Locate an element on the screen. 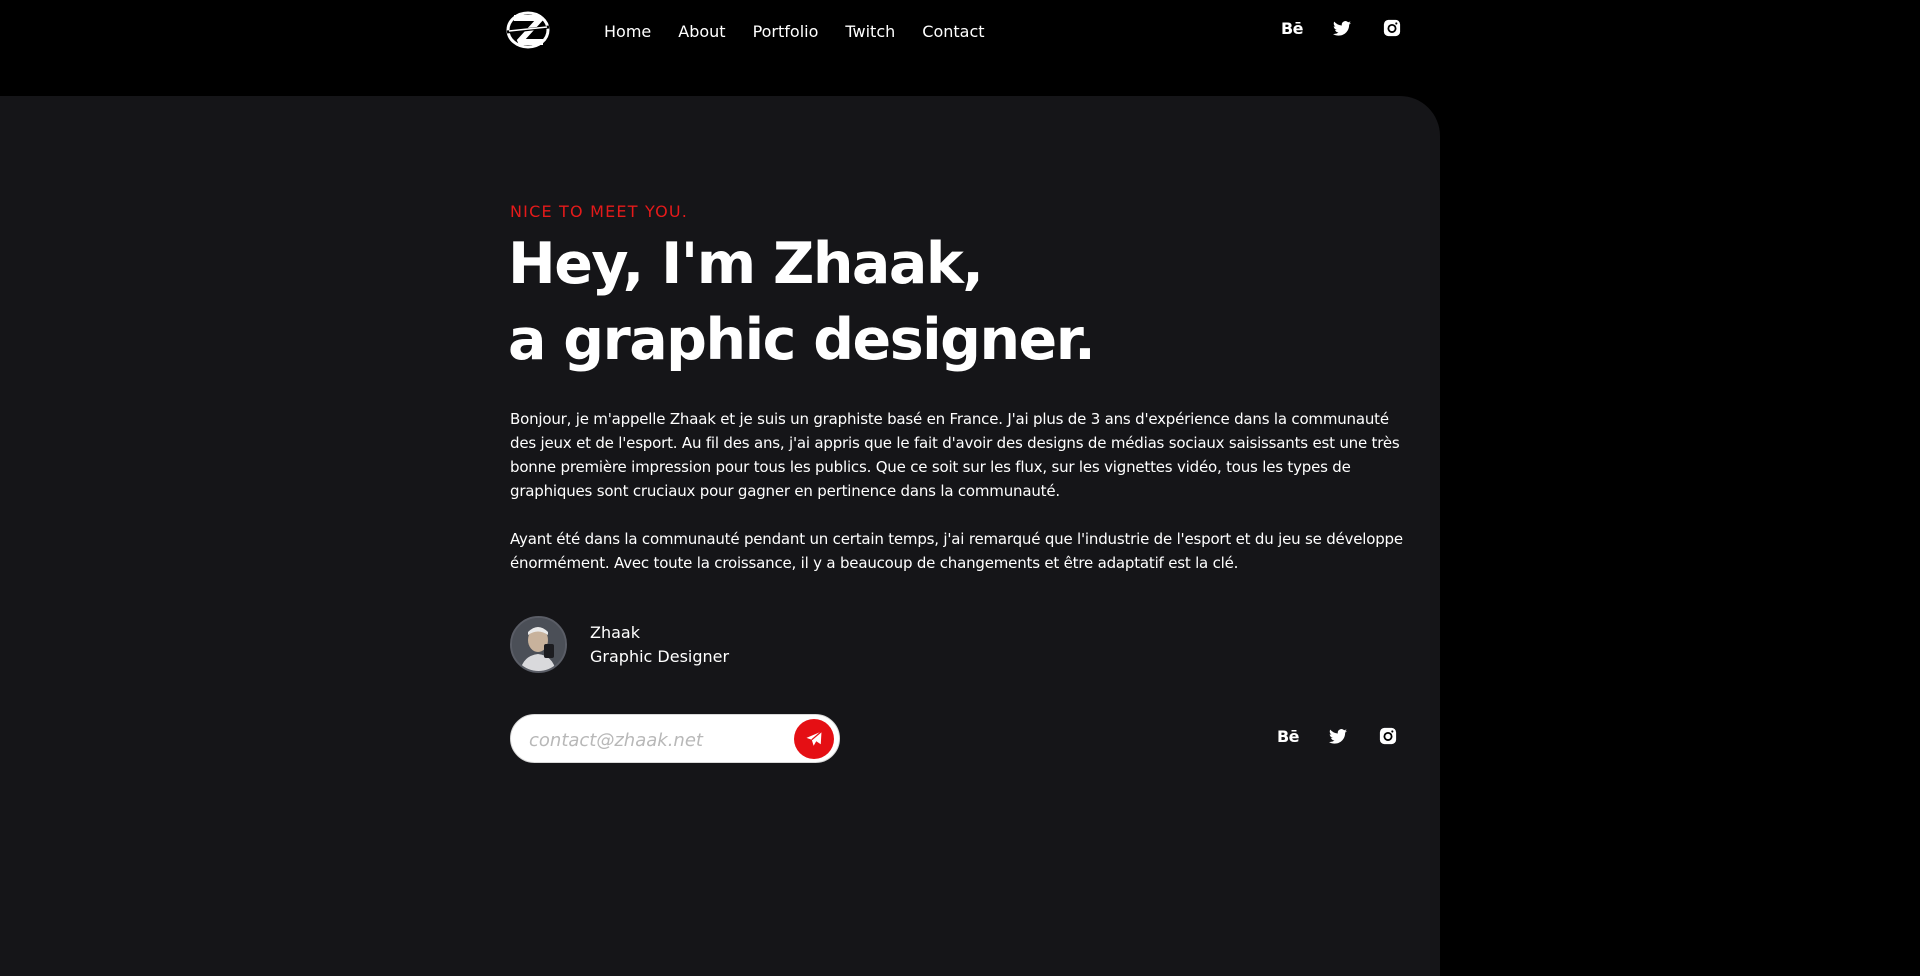  author-block: Zhaak Graphic Designer is located at coordinates (619, 644).